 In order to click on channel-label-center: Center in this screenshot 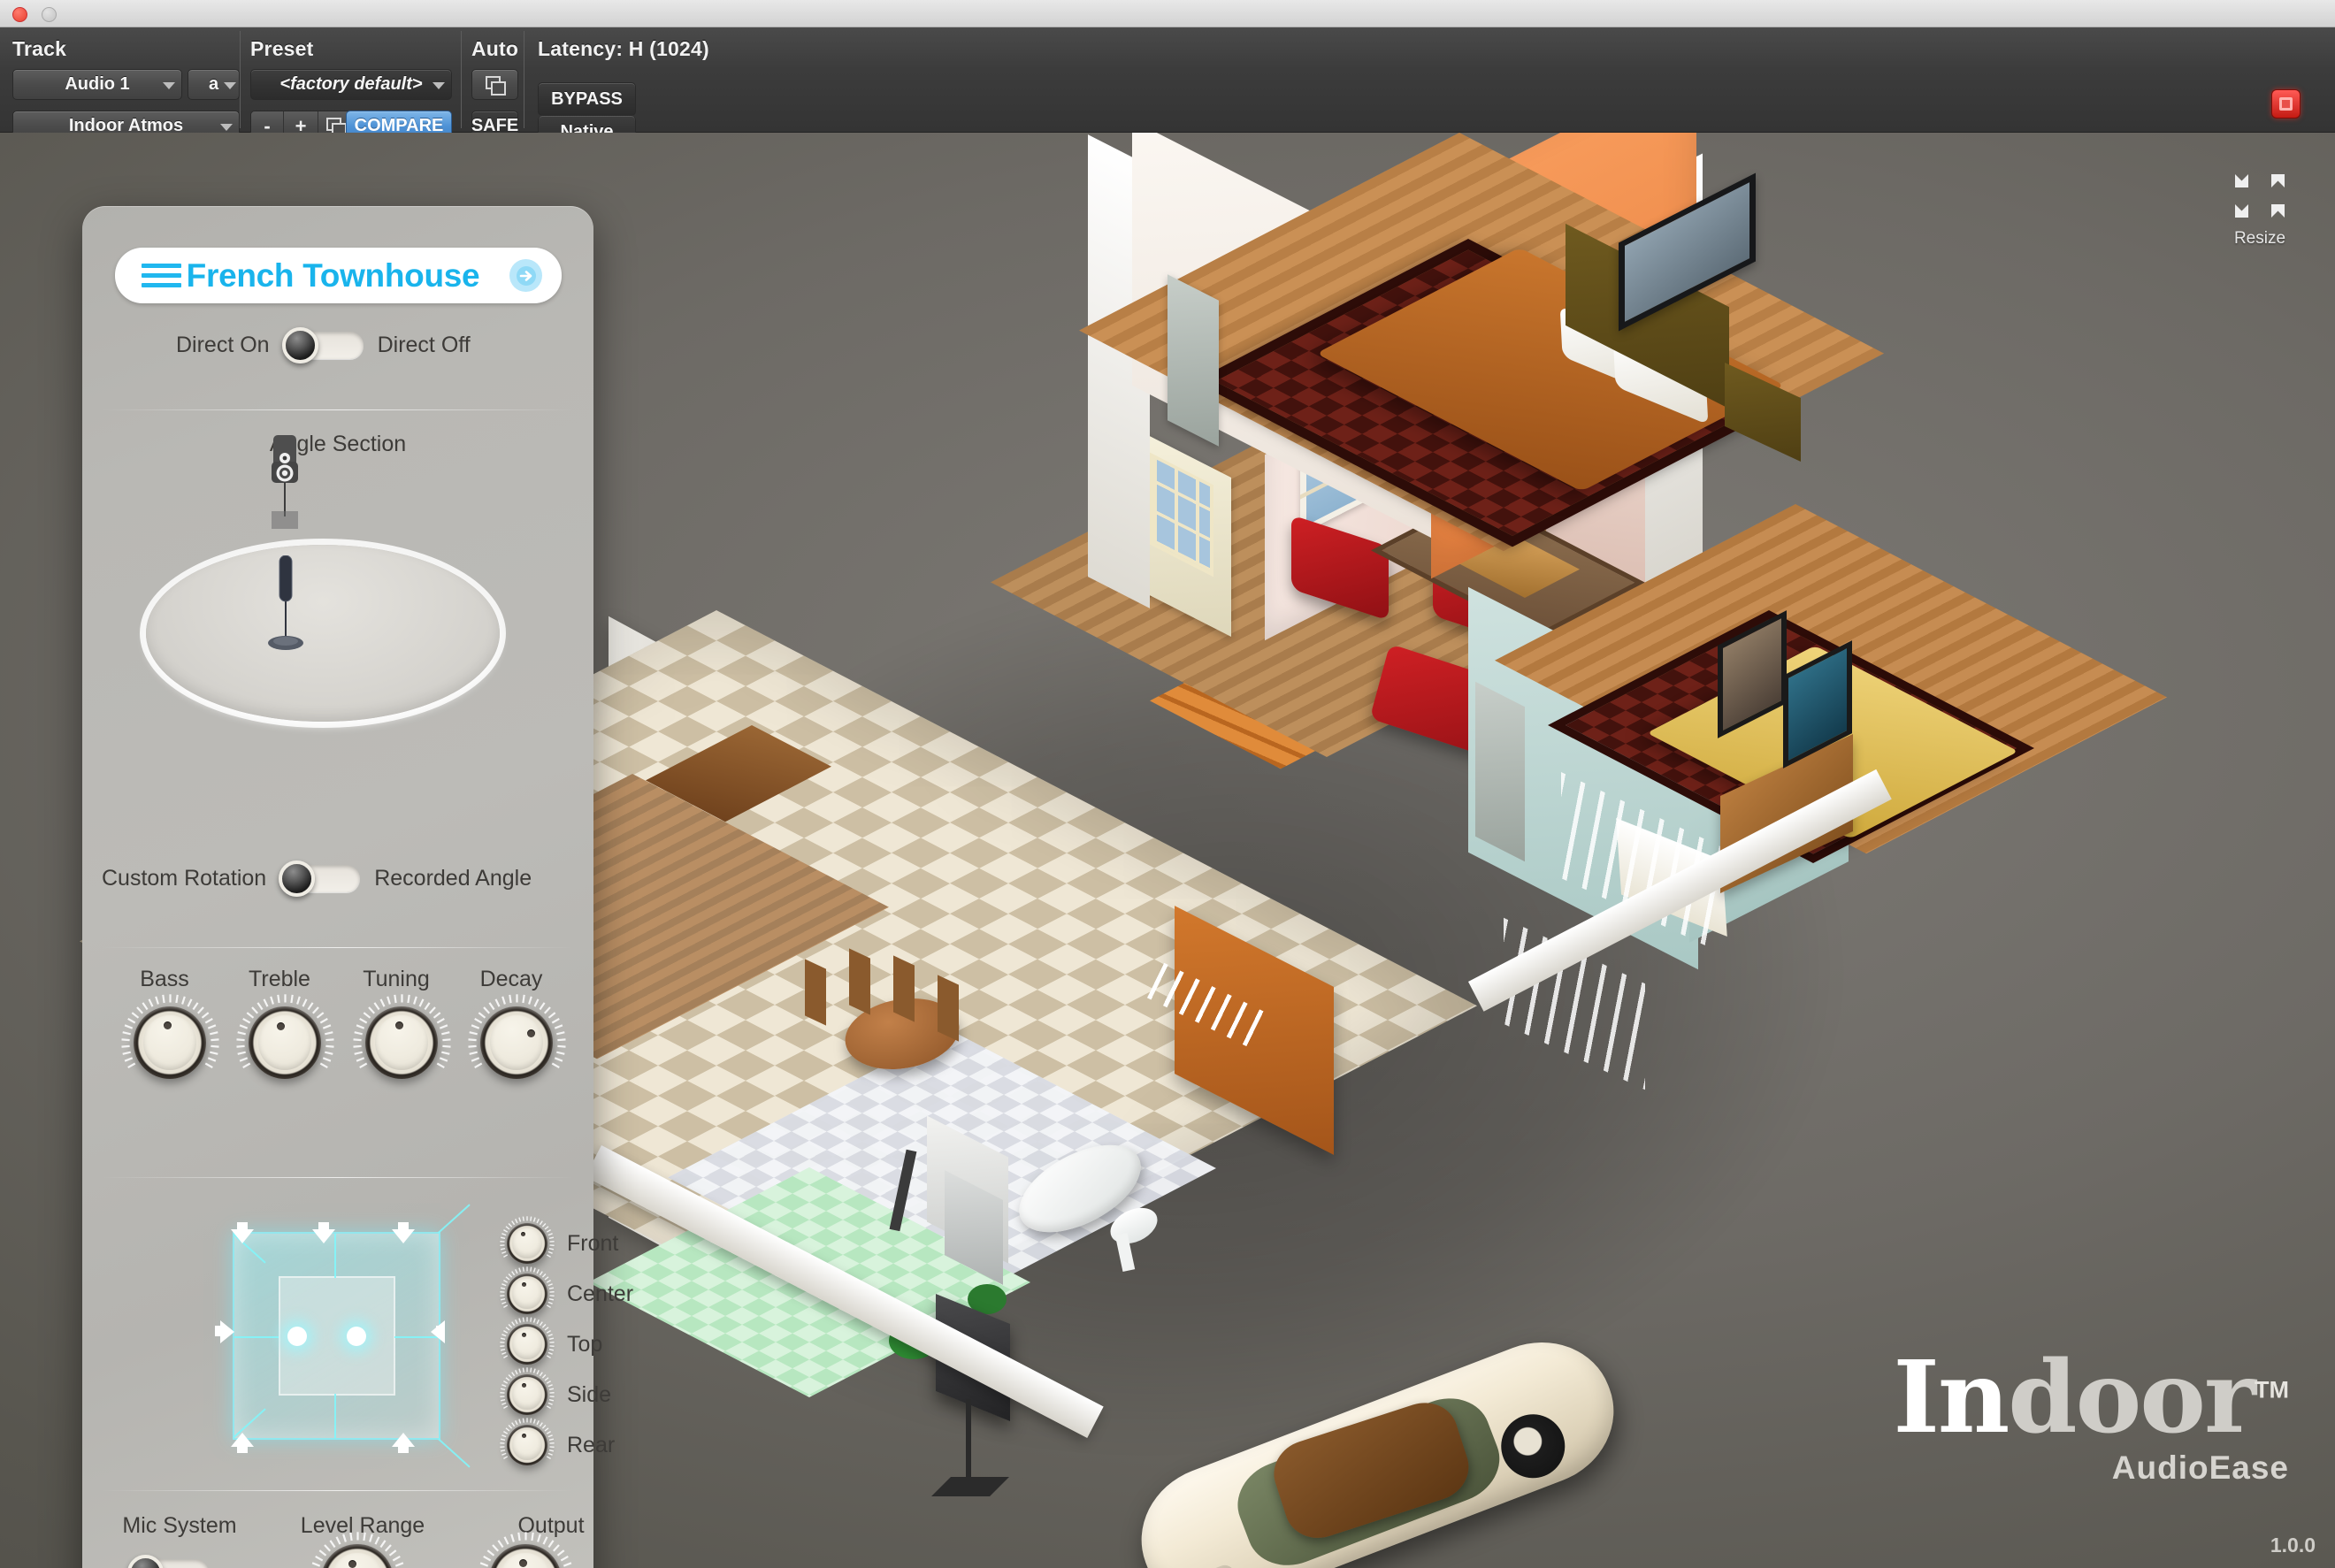, I will do `click(600, 1293)`.